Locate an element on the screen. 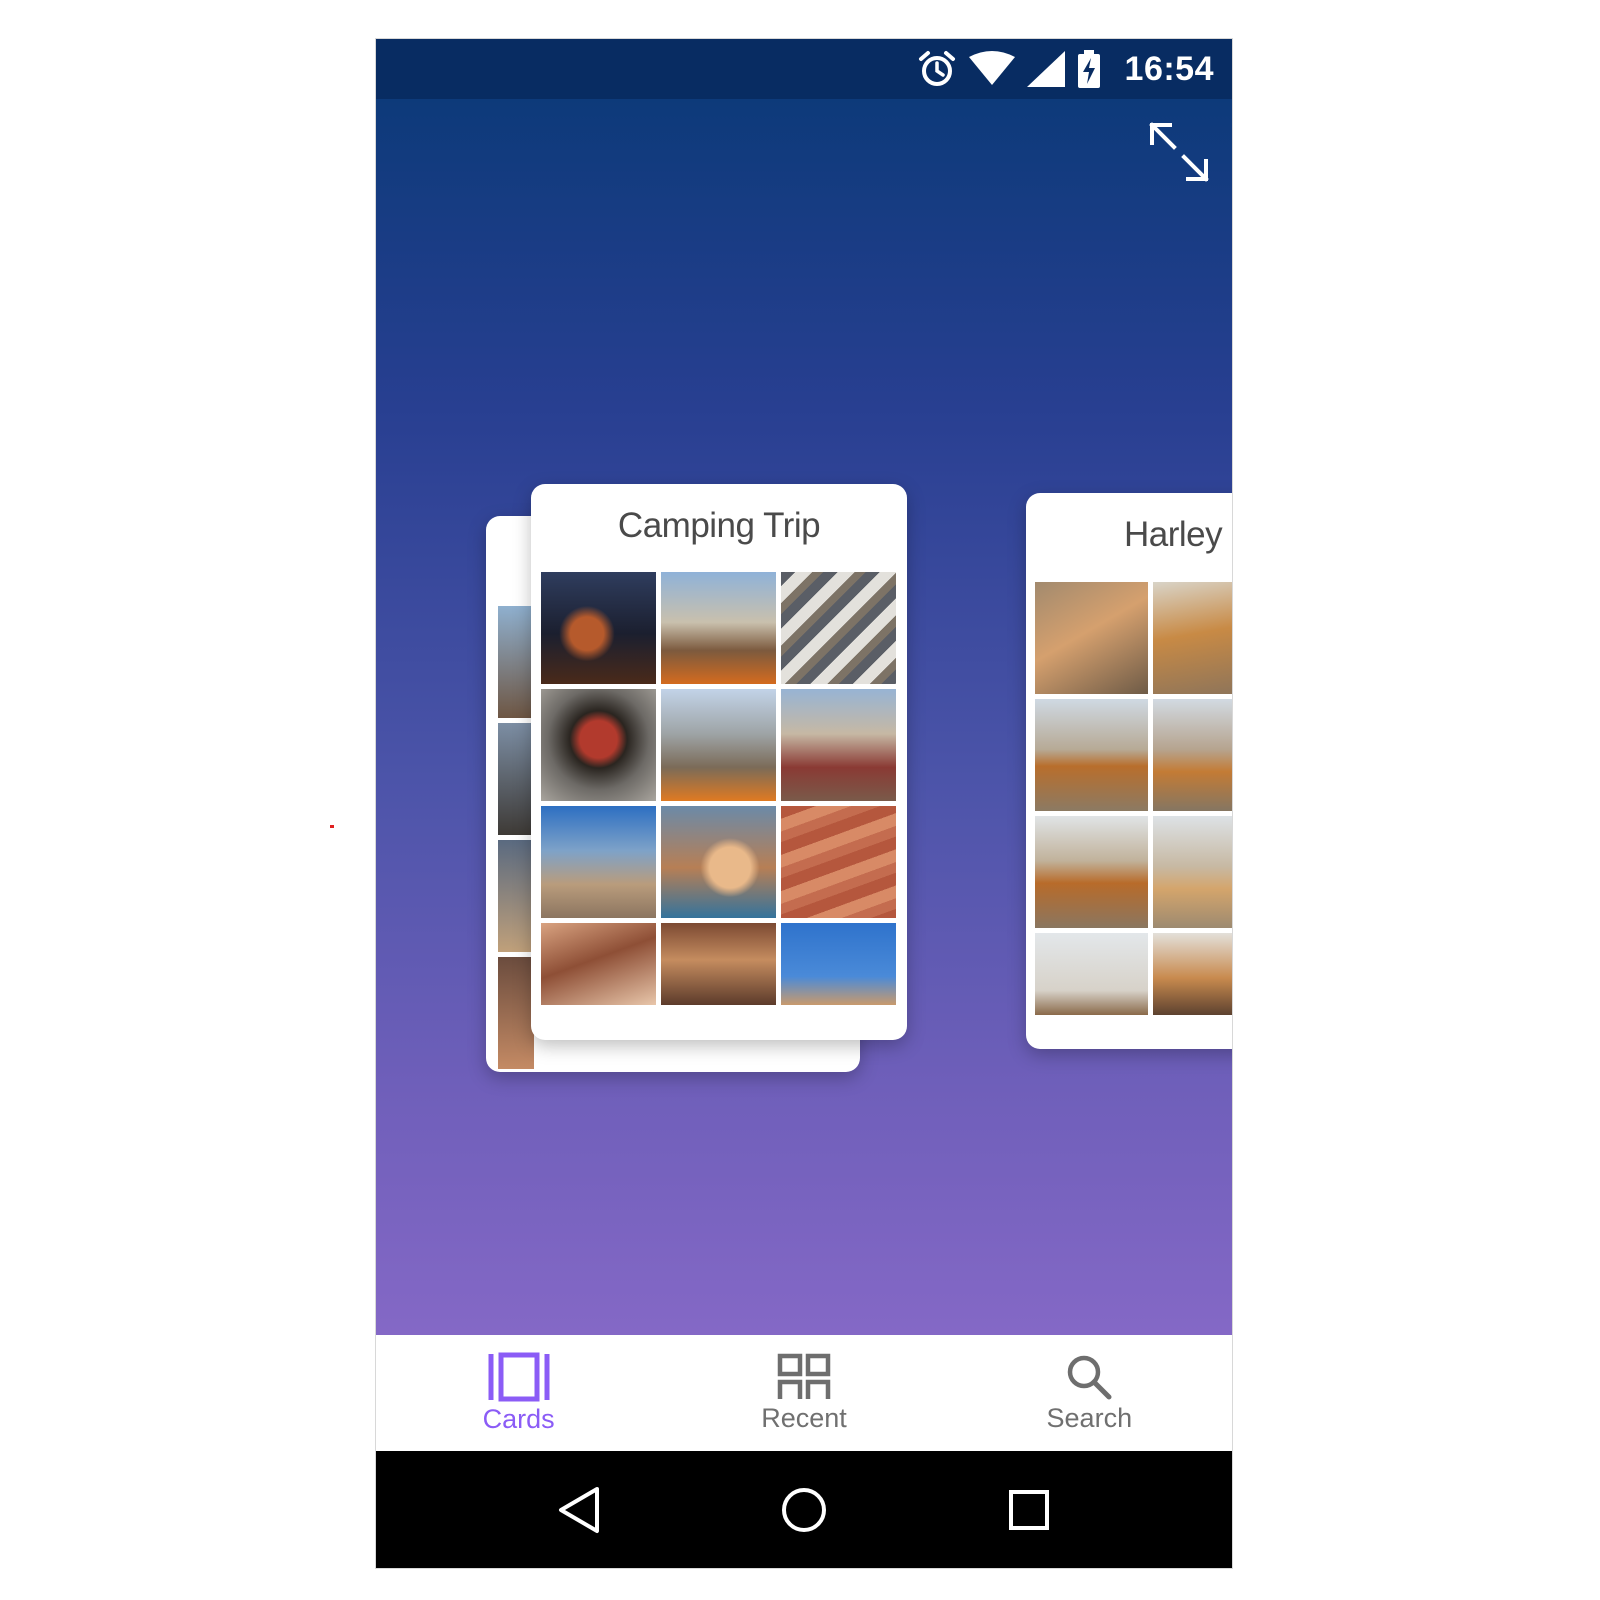 This screenshot has width=1600, height=1600. expand-icon is located at coordinates (1179, 152).